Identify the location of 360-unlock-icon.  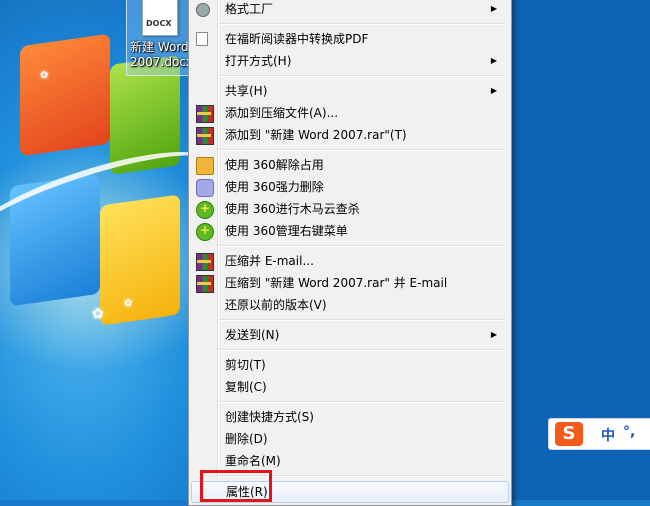
(205, 166).